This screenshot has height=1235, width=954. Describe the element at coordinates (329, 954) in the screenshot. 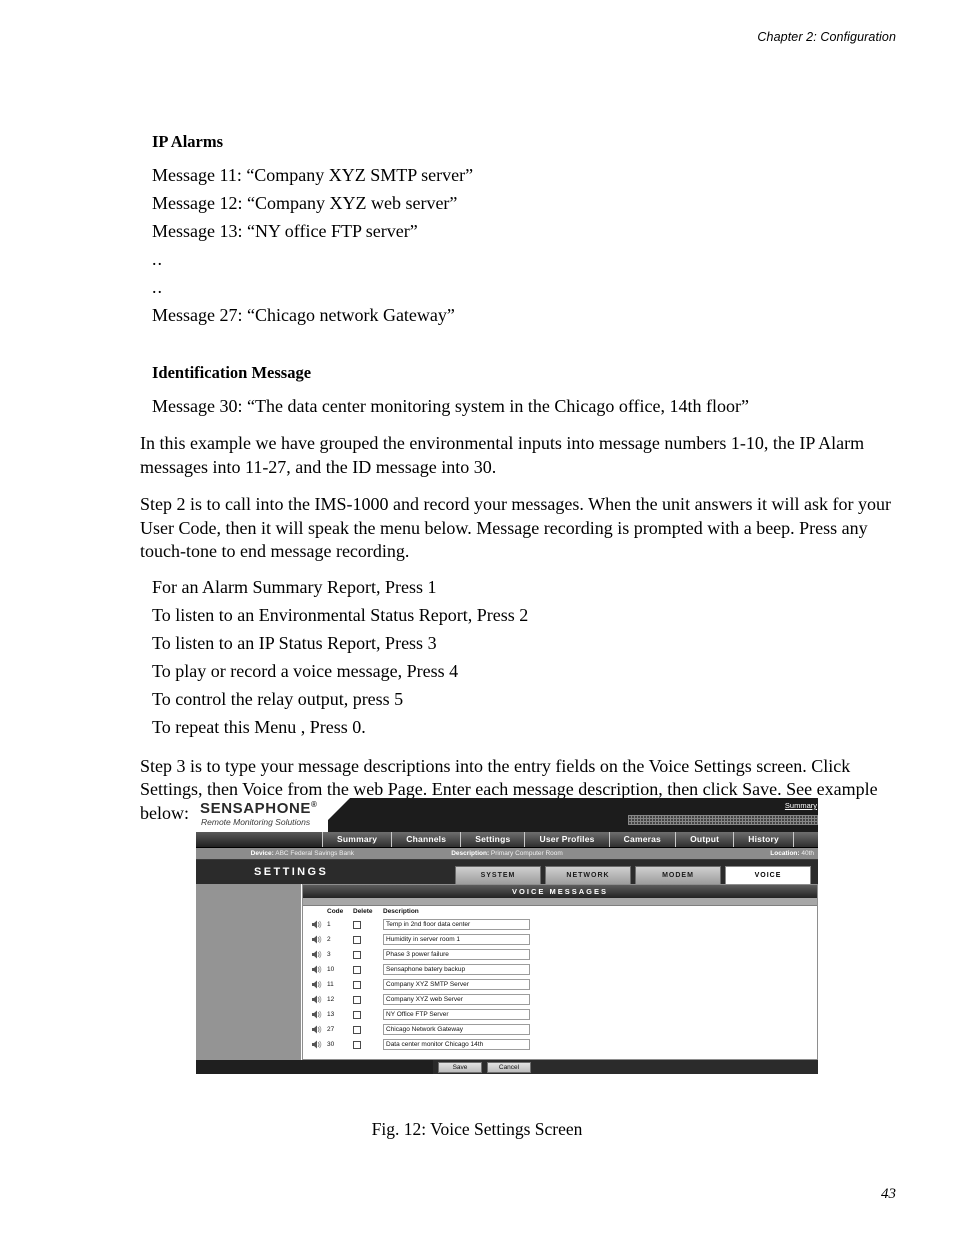

I see `row-code: 3` at that location.